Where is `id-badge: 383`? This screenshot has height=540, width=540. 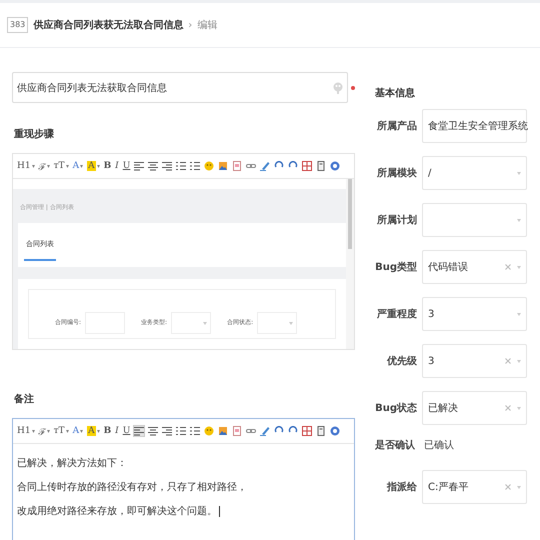 id-badge: 383 is located at coordinates (17, 25).